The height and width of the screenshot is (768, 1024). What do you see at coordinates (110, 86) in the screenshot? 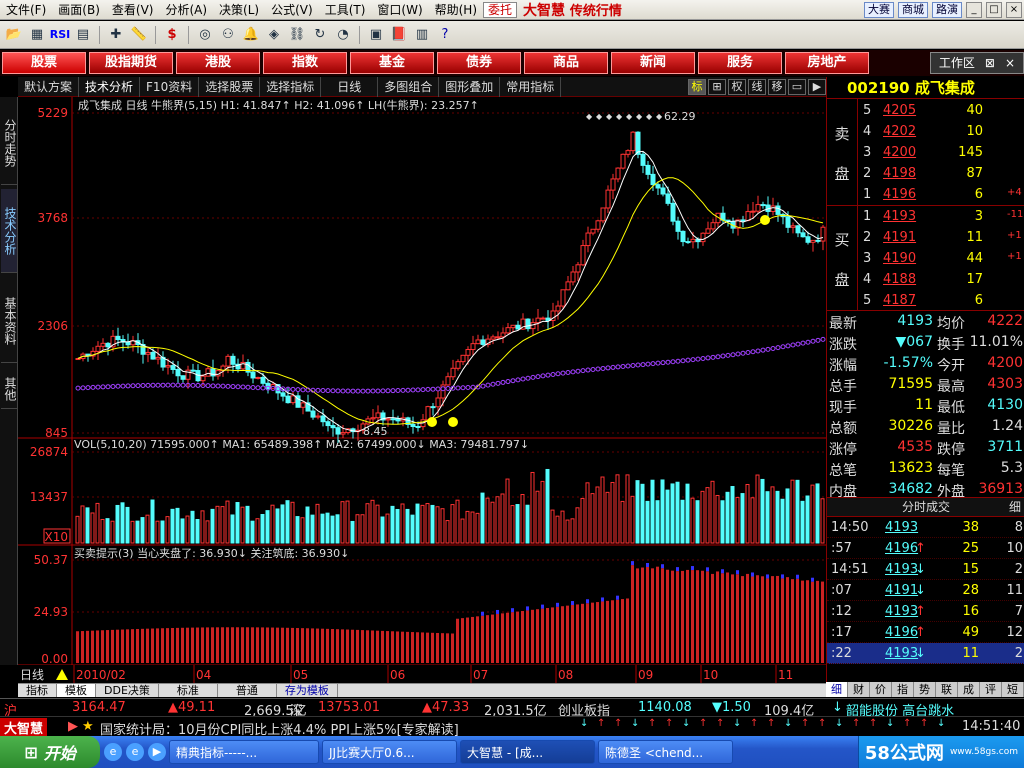
I see `subbar-tech-analysis: 技术分析` at bounding box center [110, 86].